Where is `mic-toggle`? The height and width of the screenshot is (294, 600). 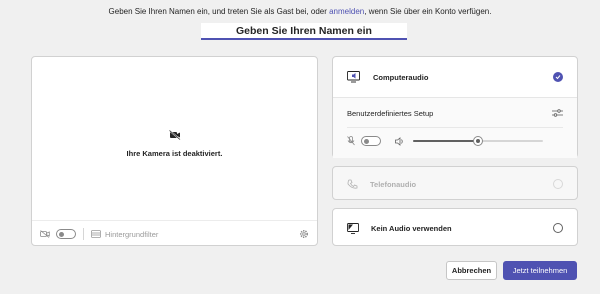
mic-toggle is located at coordinates (371, 141).